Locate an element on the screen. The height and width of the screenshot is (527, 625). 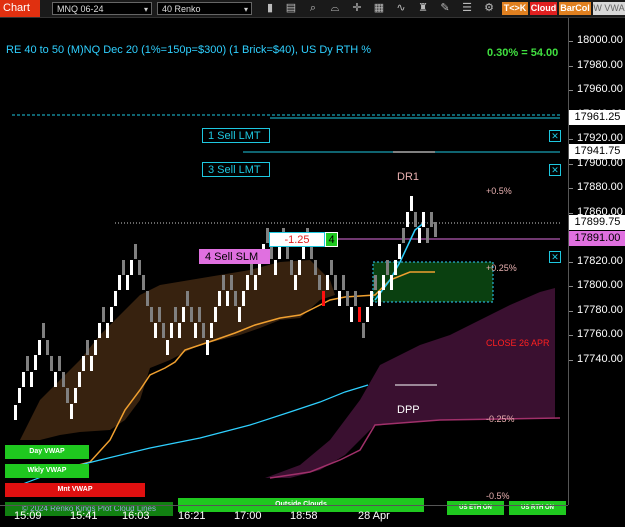
position-qty-box: 4 is located at coordinates (331, 239).